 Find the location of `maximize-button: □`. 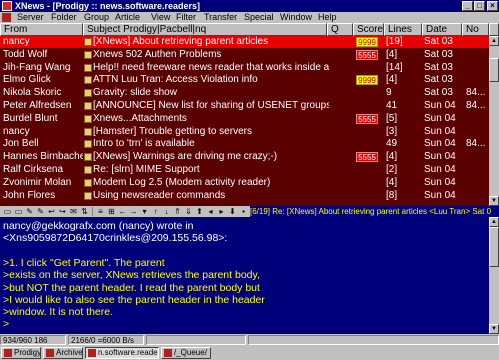

maximize-button: □ is located at coordinates (479, 6).